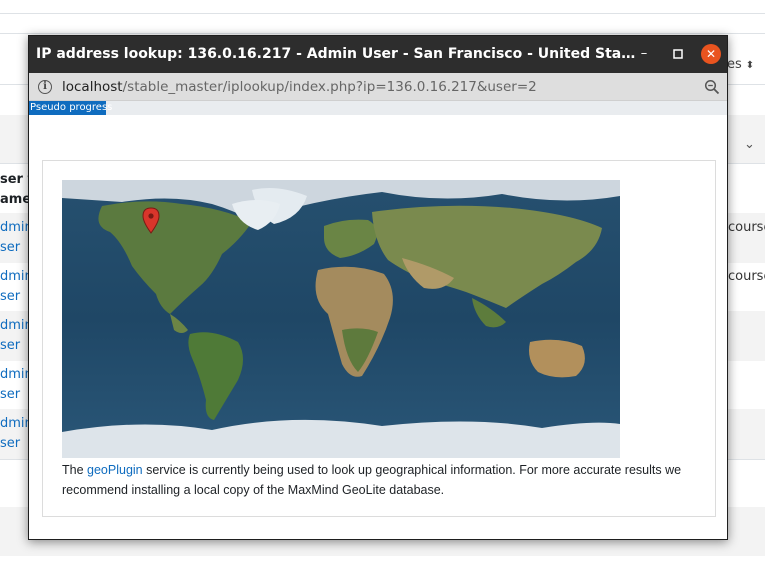  I want to click on chevron-down-icon: ⌄, so click(749, 144).